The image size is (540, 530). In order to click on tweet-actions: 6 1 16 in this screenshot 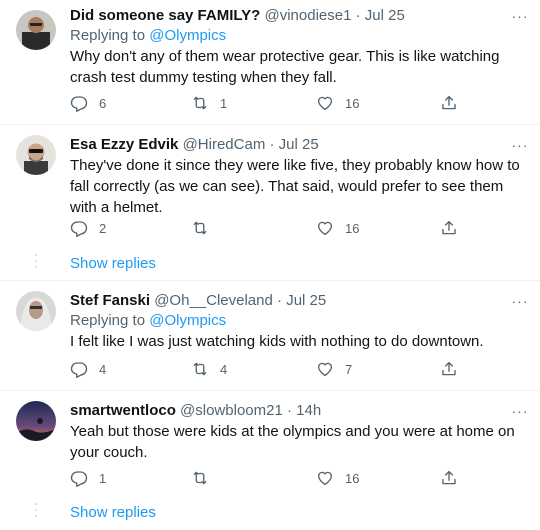, I will do `click(270, 103)`.